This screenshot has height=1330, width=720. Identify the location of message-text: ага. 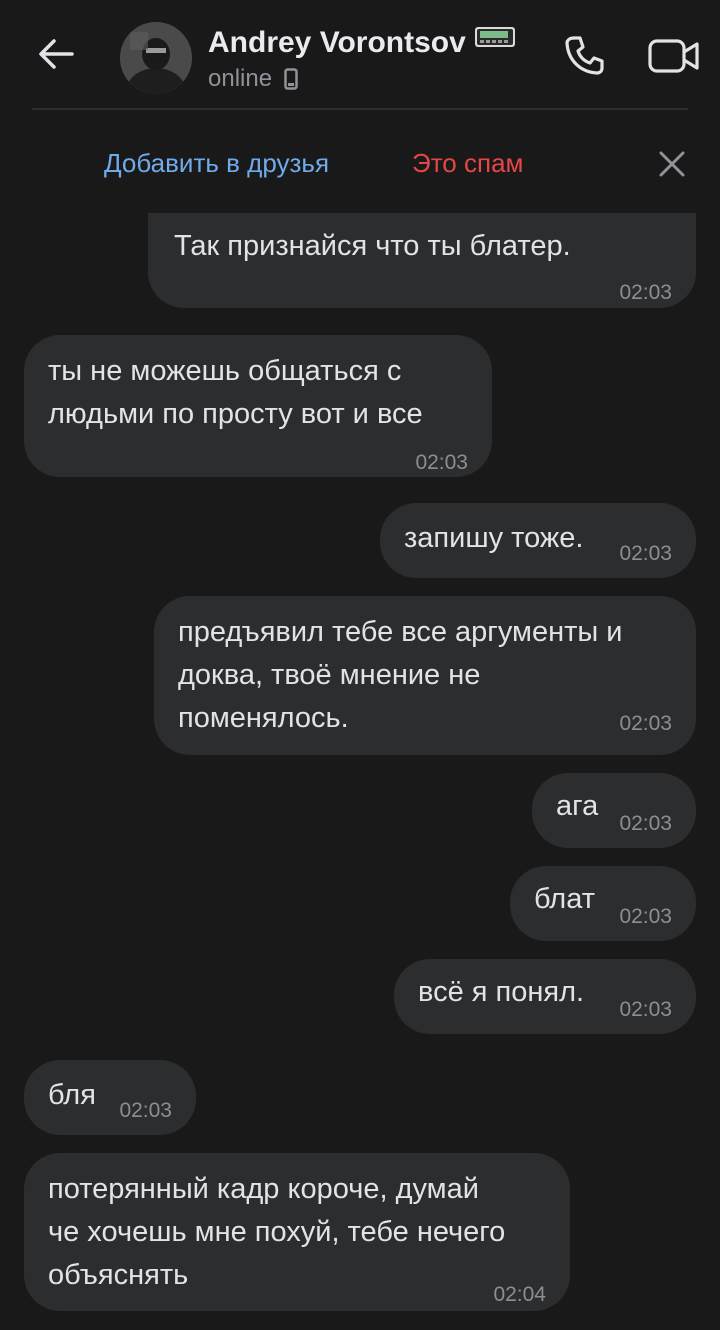
(577, 806).